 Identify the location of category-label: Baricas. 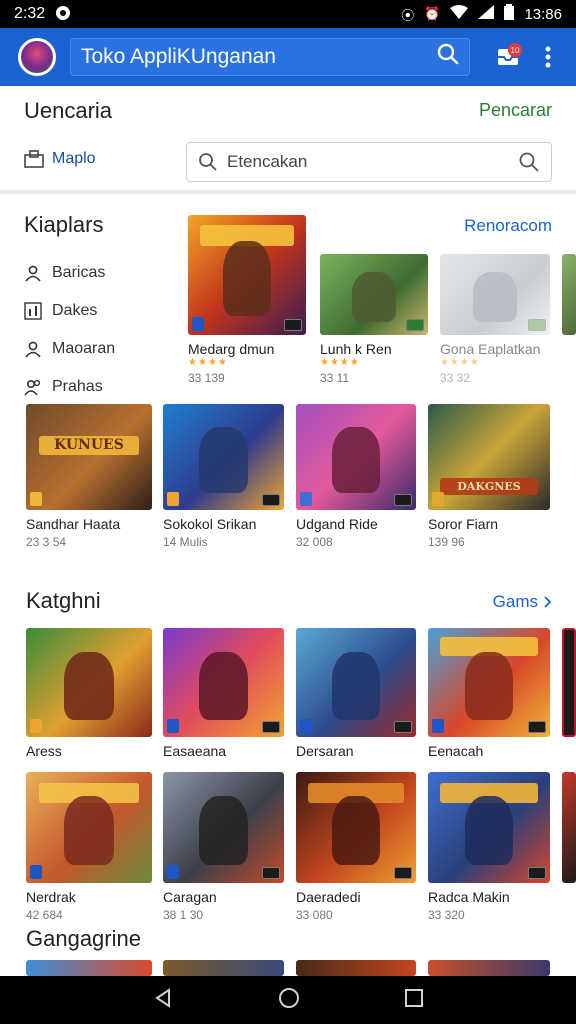
(79, 272).